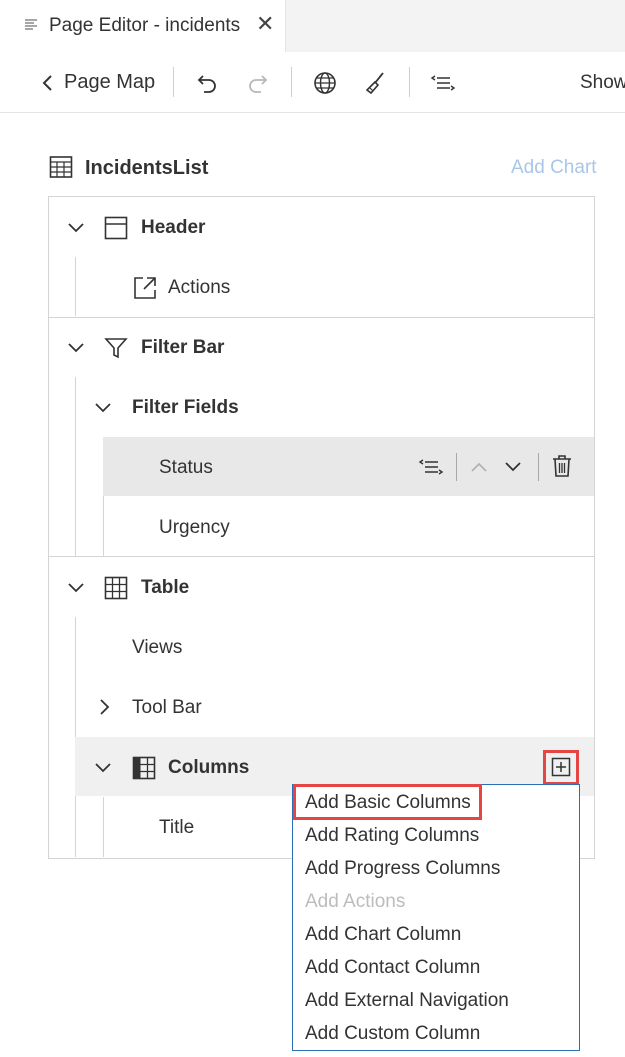 Image resolution: width=625 pixels, height=1057 pixels. I want to click on tab-title: Page Editor - incidents, so click(145, 25).